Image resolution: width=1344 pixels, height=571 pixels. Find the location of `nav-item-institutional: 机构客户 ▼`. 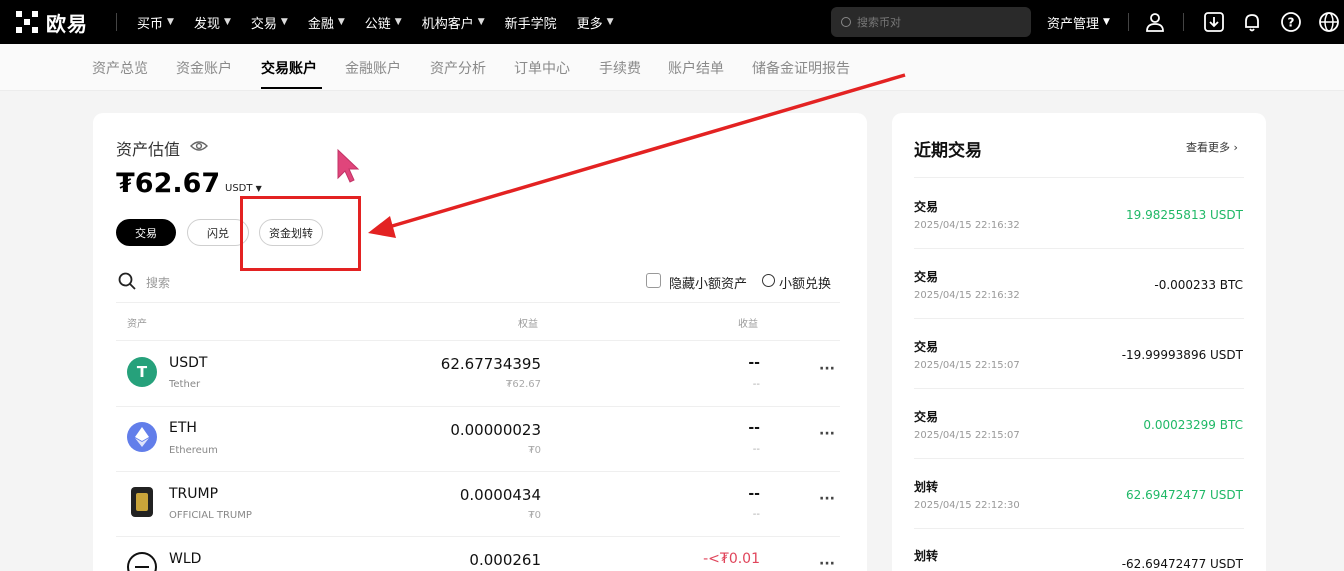

nav-item-institutional: 机构客户 ▼ is located at coordinates (453, 22).